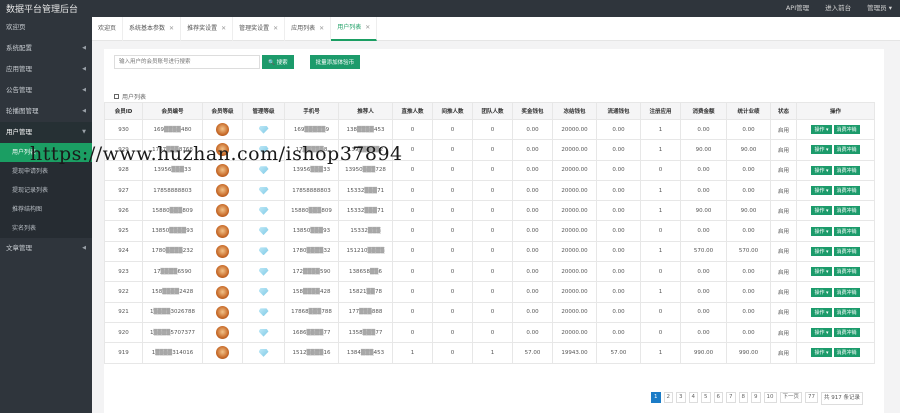 The height and width of the screenshot is (413, 900). I want to click on cell-phone: 13850▒▒▒93, so click(311, 231).